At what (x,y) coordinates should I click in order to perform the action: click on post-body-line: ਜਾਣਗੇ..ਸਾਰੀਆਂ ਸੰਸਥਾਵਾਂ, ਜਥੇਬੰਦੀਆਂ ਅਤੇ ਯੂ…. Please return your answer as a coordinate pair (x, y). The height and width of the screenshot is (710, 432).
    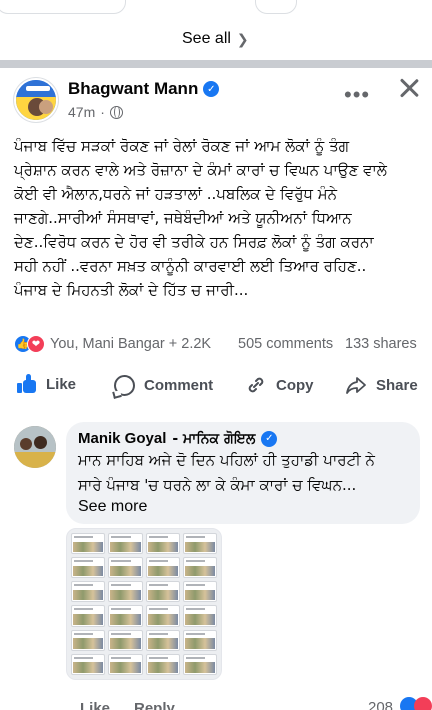
    Looking at the image, I should click on (183, 218).